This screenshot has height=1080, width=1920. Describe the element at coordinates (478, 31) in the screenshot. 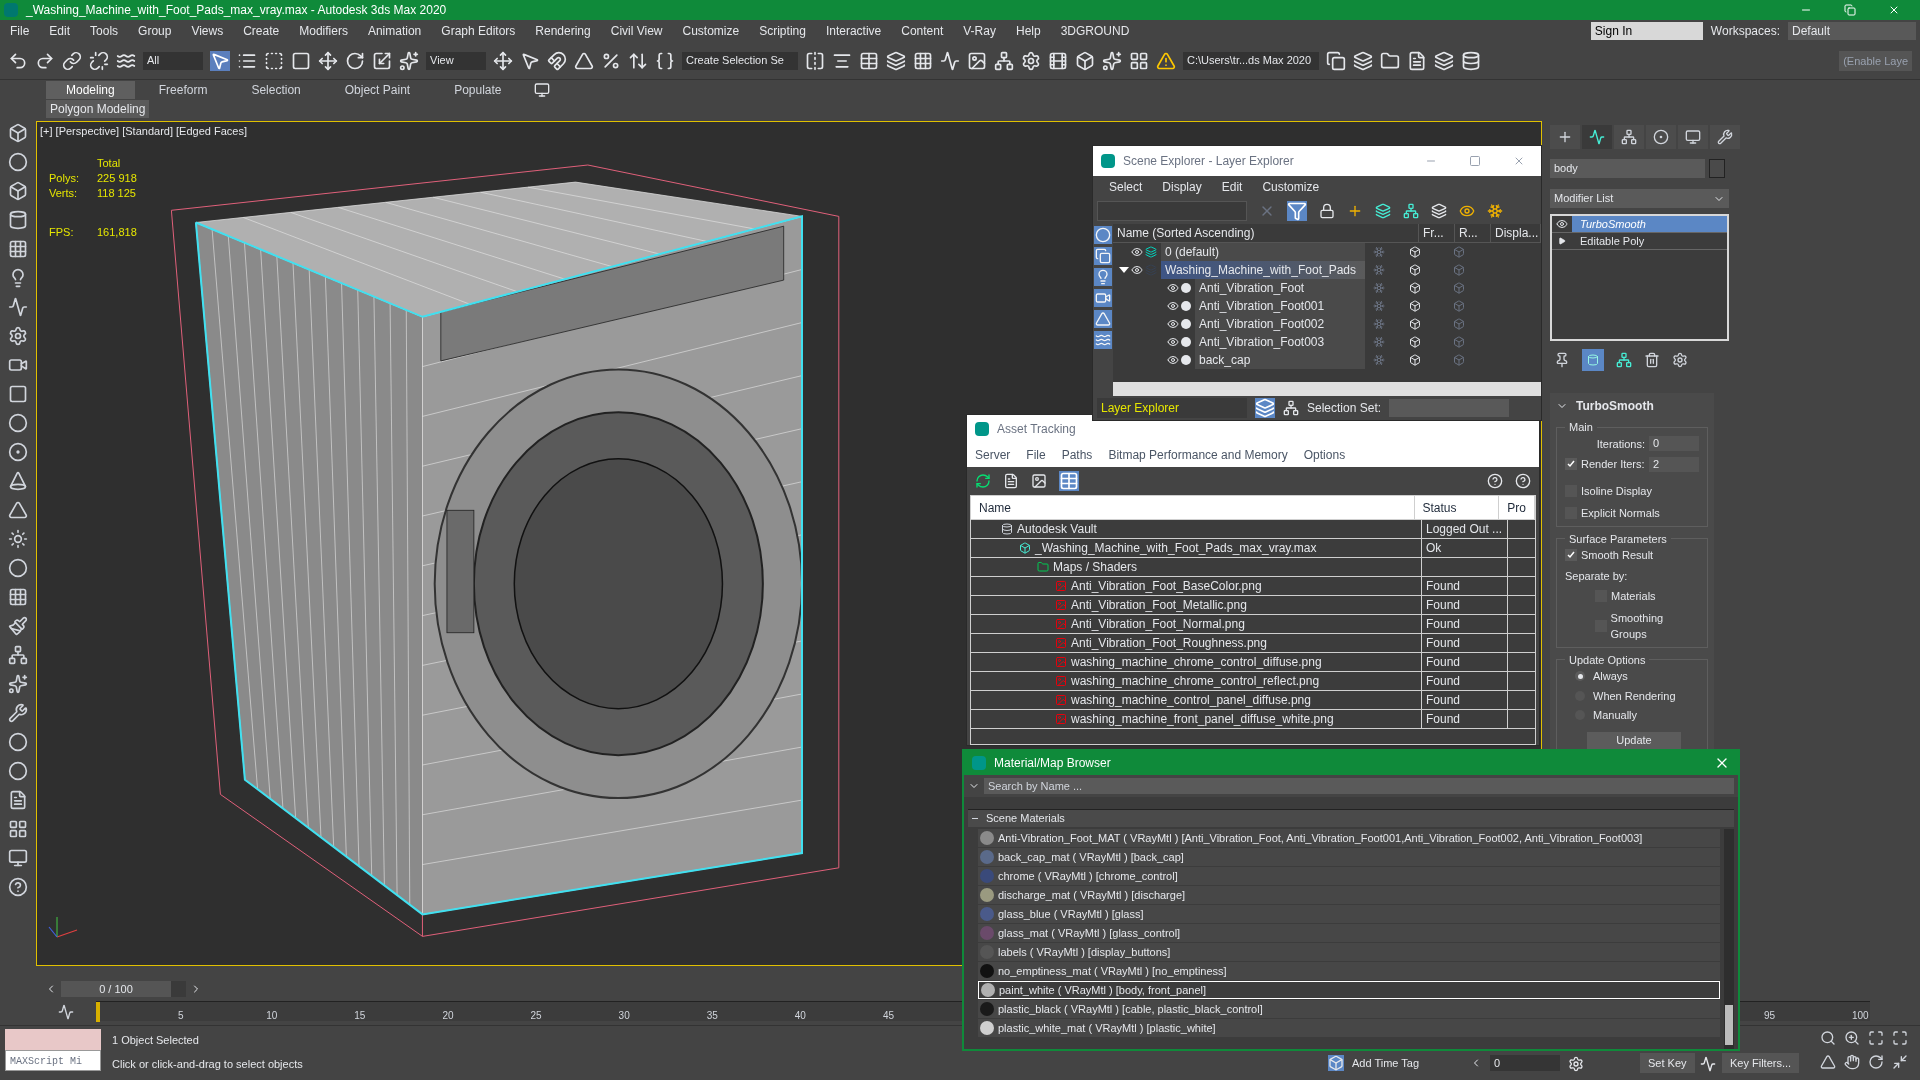

I see `menu-item: Graph Editors` at that location.